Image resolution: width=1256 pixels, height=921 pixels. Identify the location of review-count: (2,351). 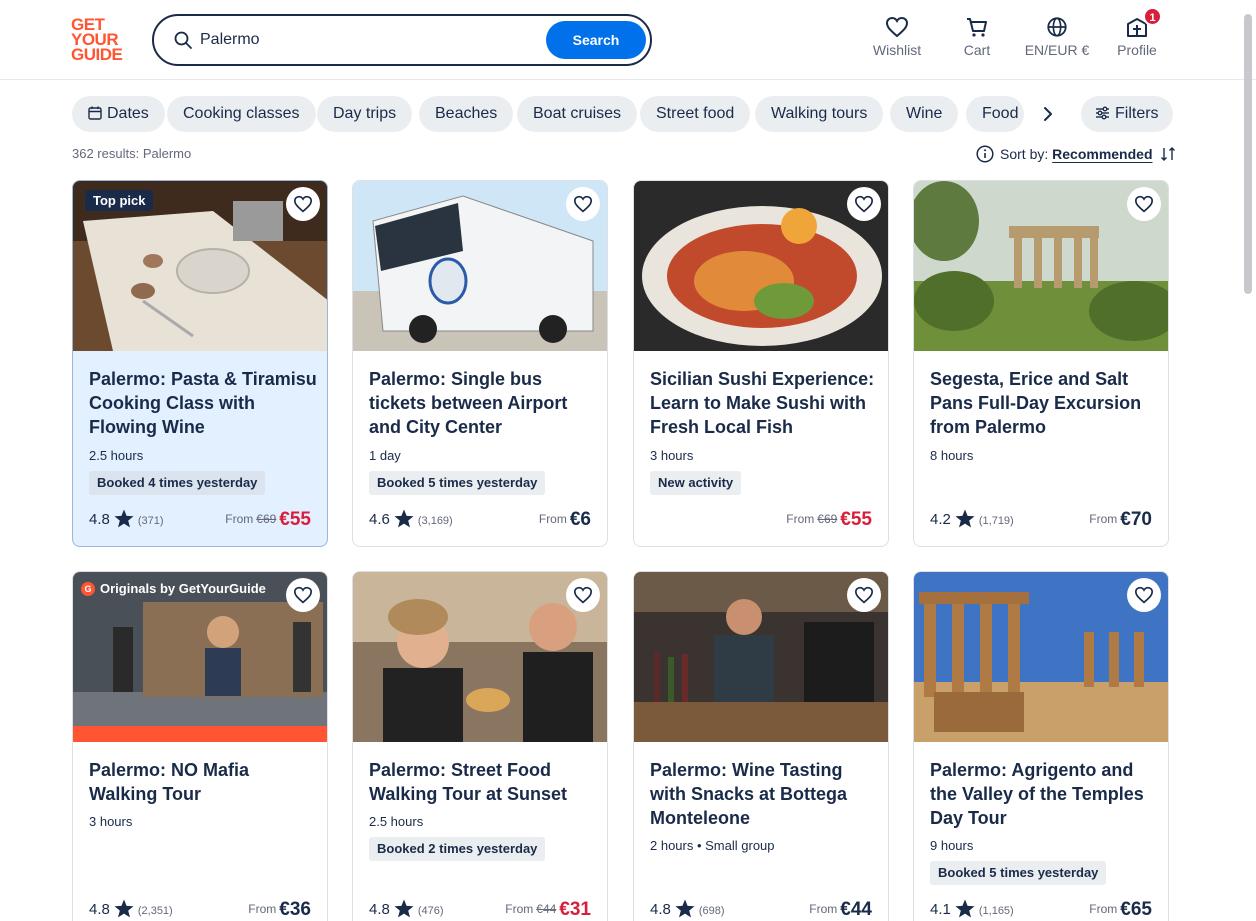
(155, 911).